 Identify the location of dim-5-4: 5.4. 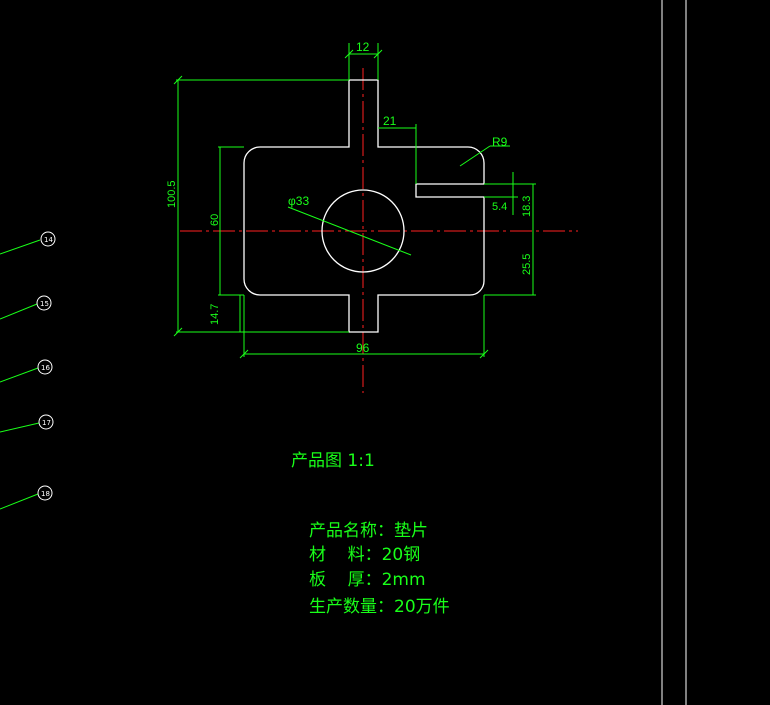
(499, 207).